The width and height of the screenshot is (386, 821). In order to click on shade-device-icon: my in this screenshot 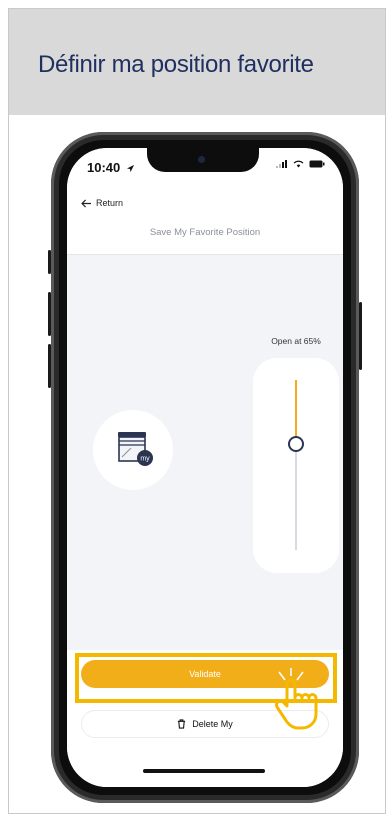, I will do `click(135, 449)`.